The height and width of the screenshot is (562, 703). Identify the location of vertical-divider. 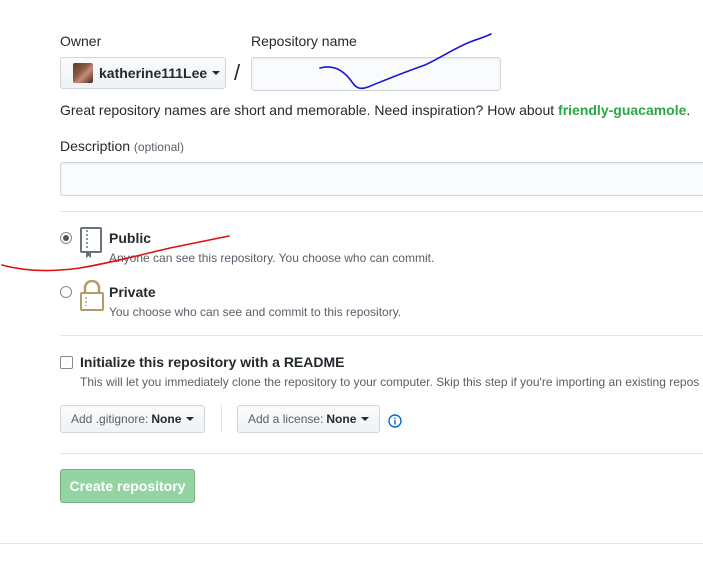
(221, 419).